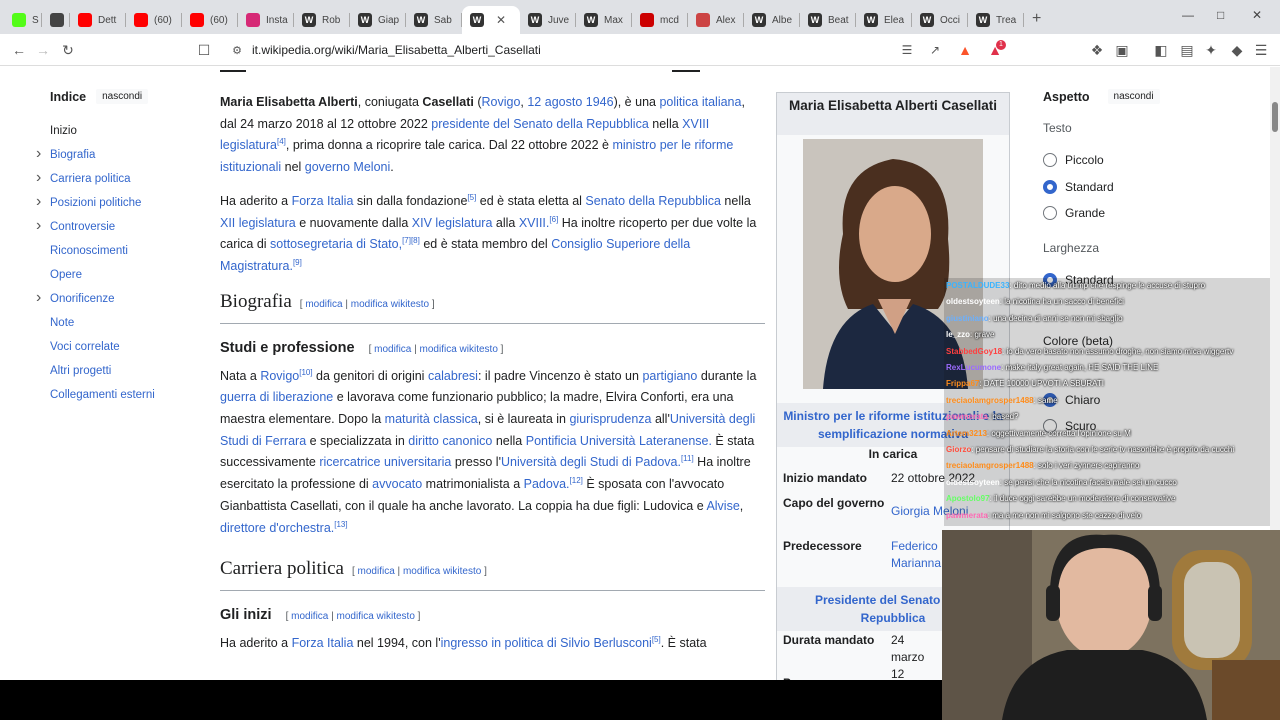 This screenshot has width=1280, height=720. I want to click on browser-tab: Dett, so click(98, 20).